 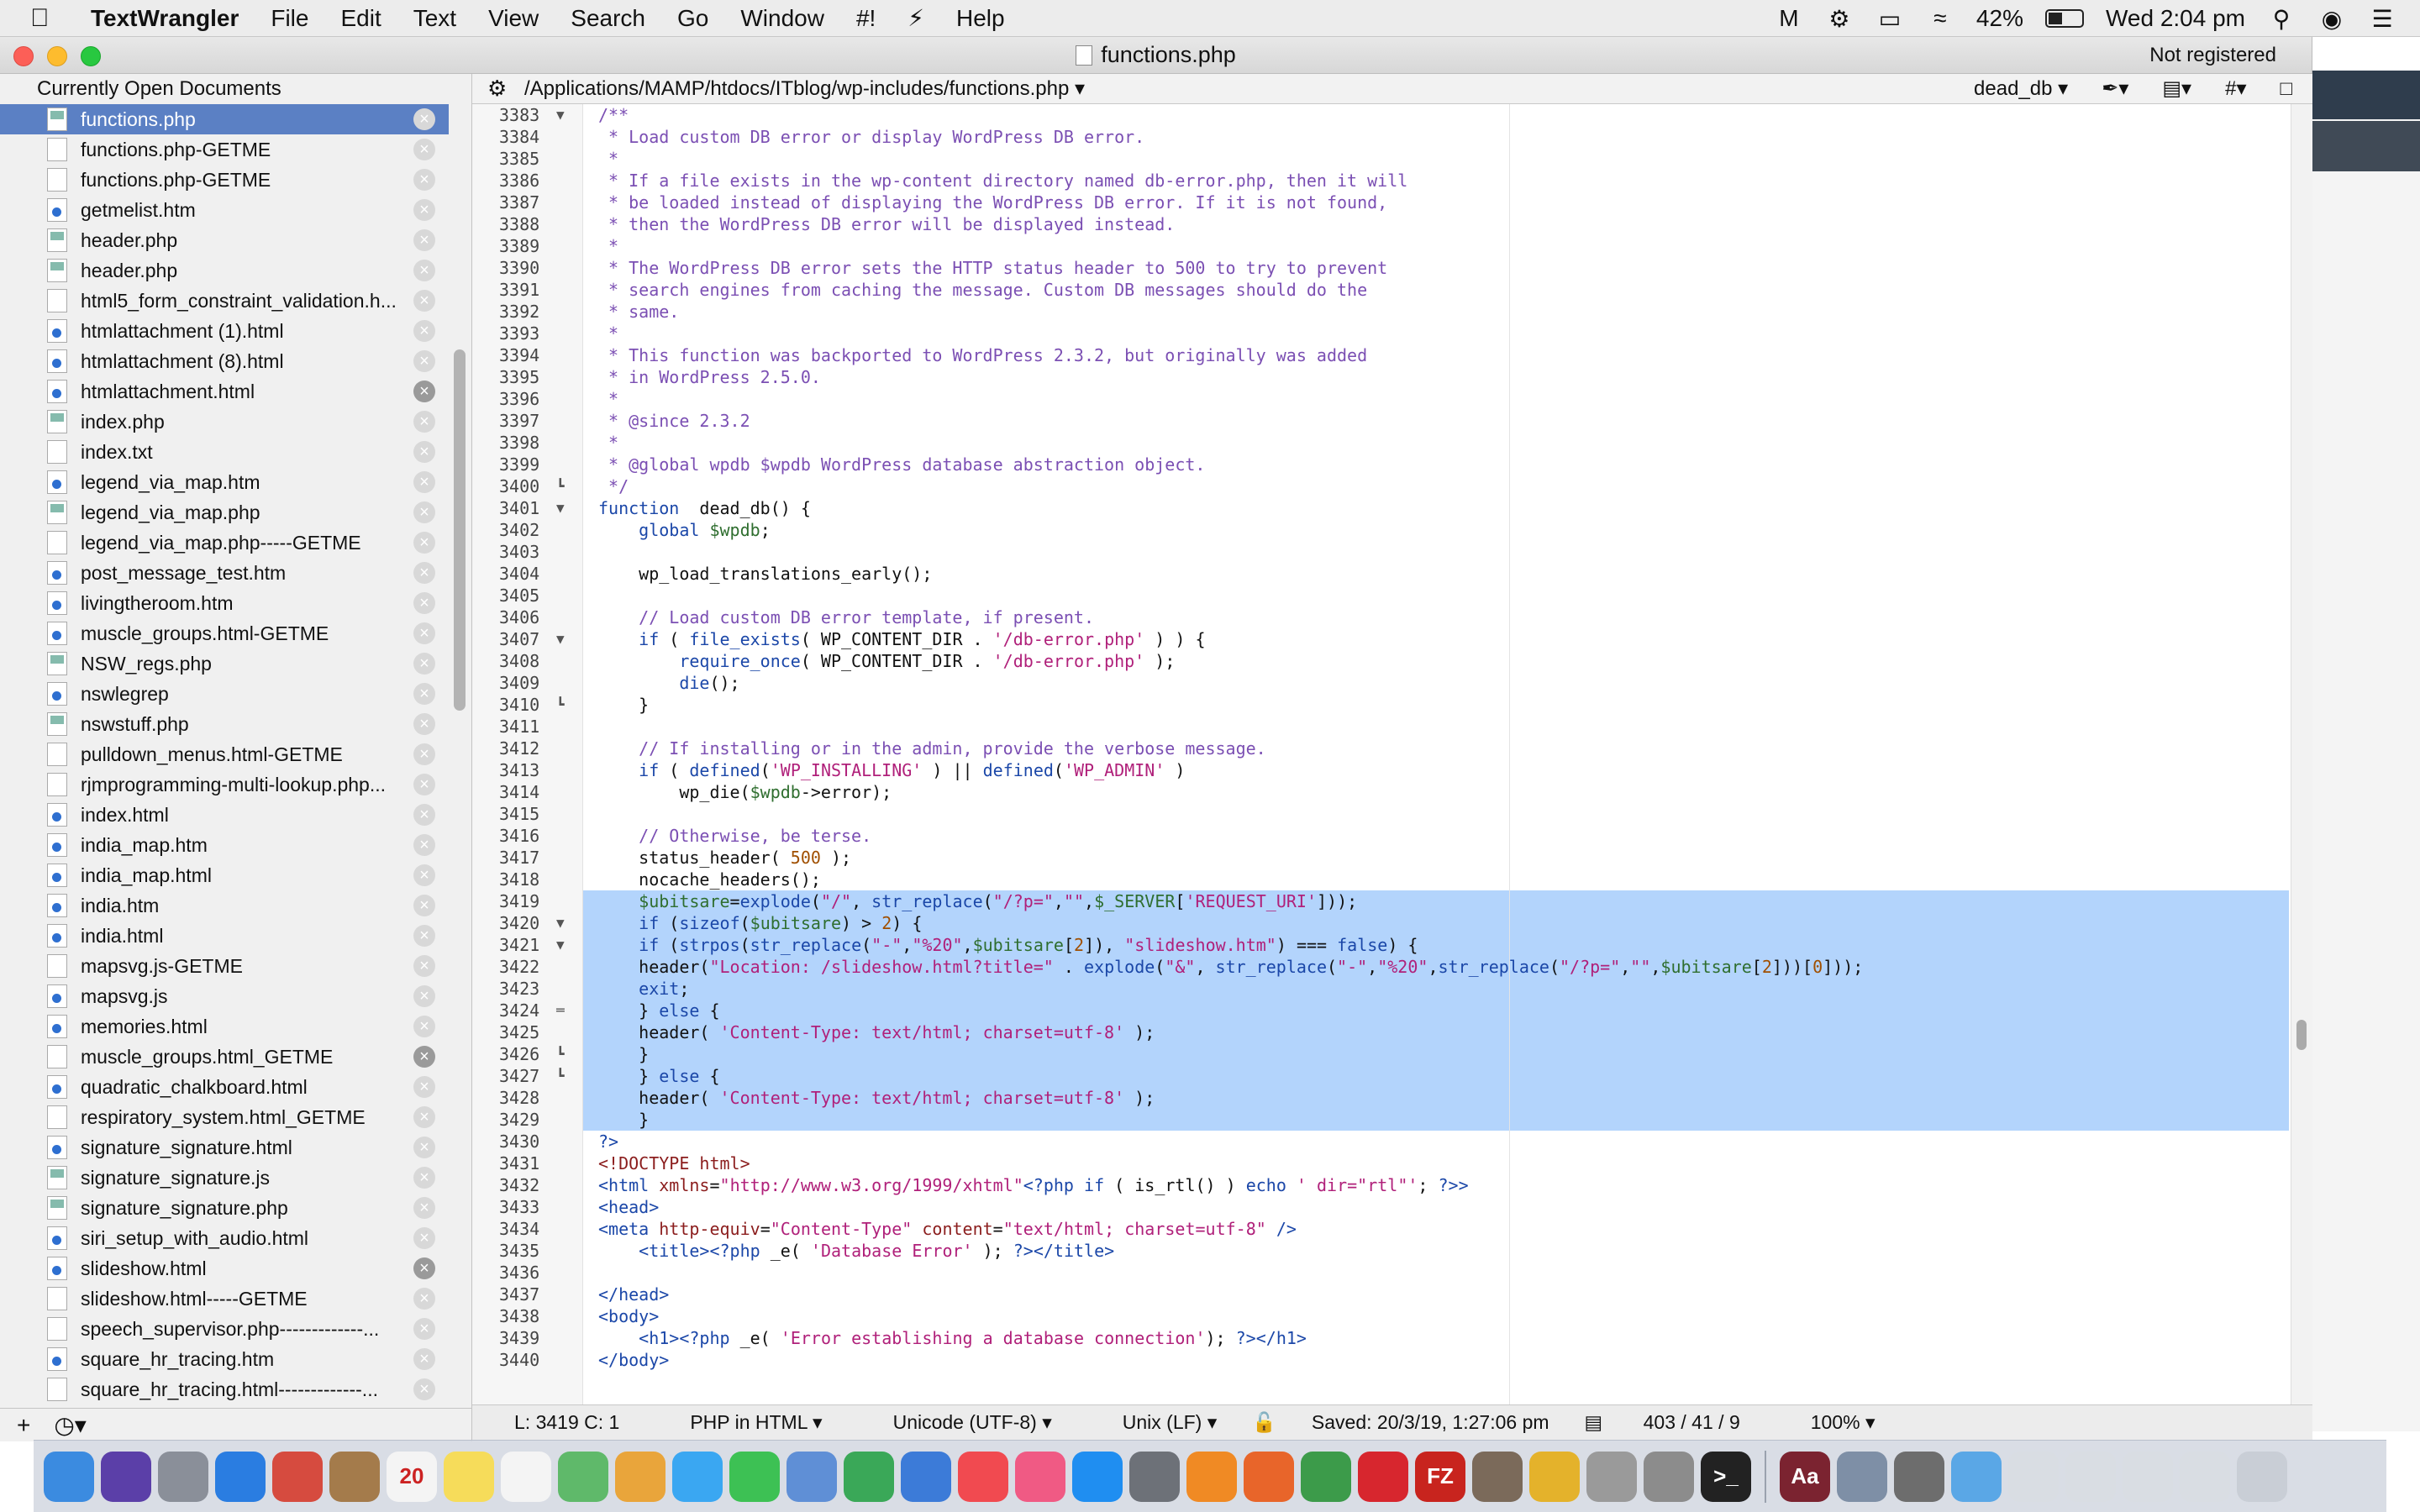 What do you see at coordinates (225, 663) in the screenshot?
I see `list-item: NSW_regs.php ×` at bounding box center [225, 663].